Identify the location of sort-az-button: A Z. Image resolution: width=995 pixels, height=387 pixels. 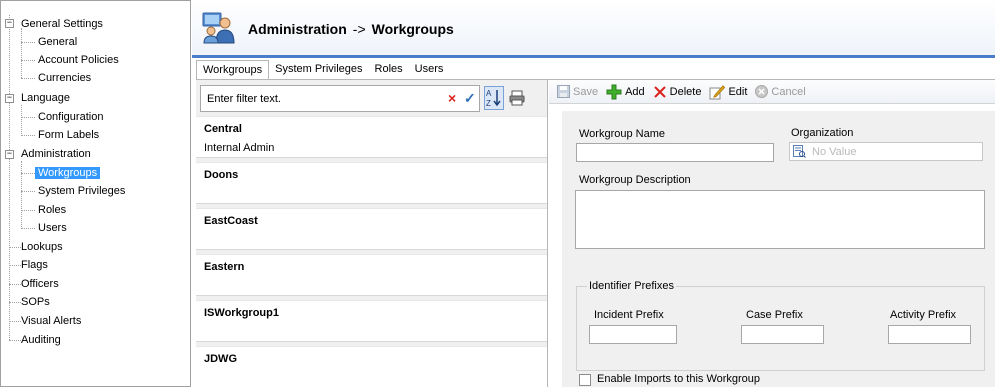
(494, 98).